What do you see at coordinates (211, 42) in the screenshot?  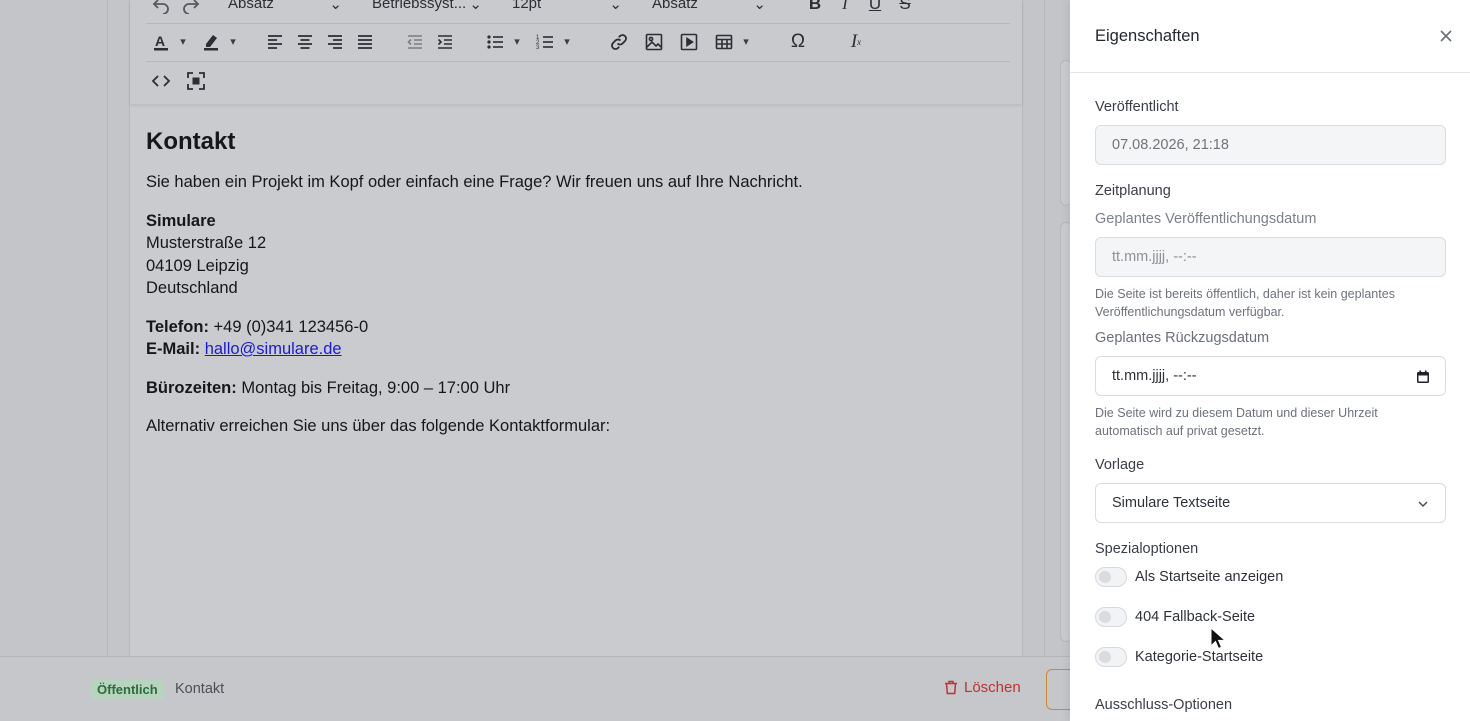 I see `highlight-color-icon` at bounding box center [211, 42].